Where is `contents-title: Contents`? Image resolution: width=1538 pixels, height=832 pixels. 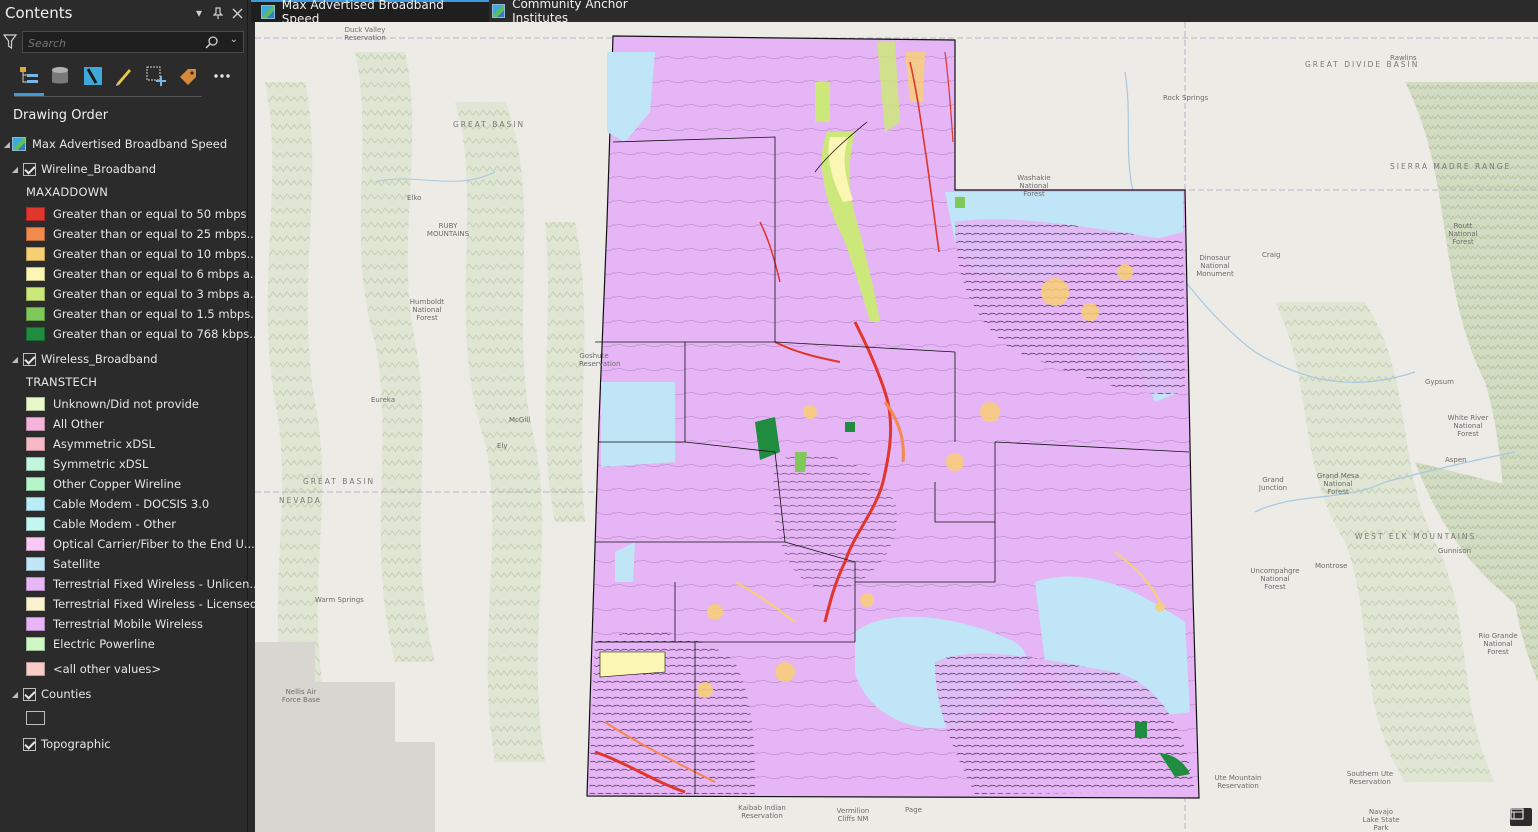
contents-title: Contents is located at coordinates (39, 13).